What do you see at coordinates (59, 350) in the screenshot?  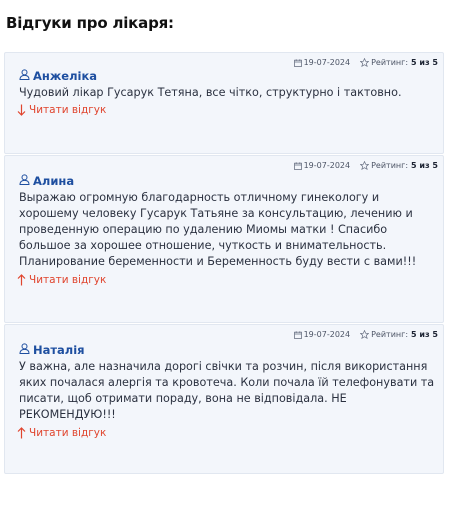 I see `author-name: Наталія` at bounding box center [59, 350].